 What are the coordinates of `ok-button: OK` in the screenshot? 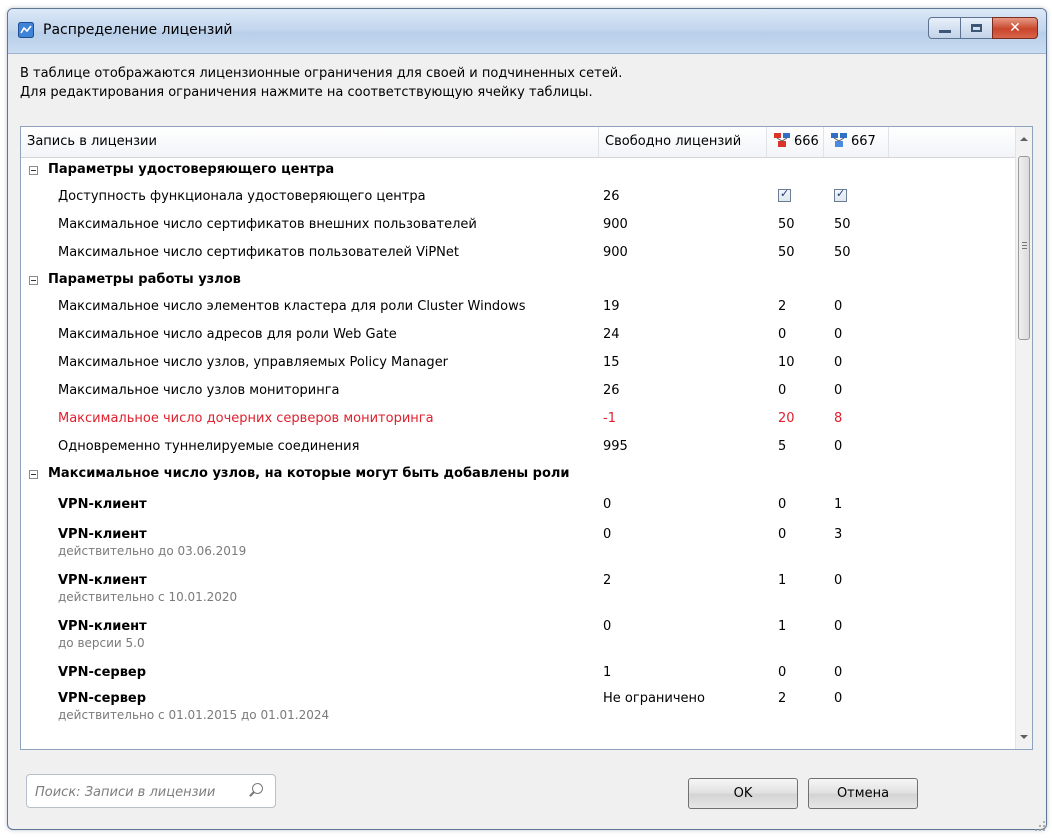 It's located at (743, 793).